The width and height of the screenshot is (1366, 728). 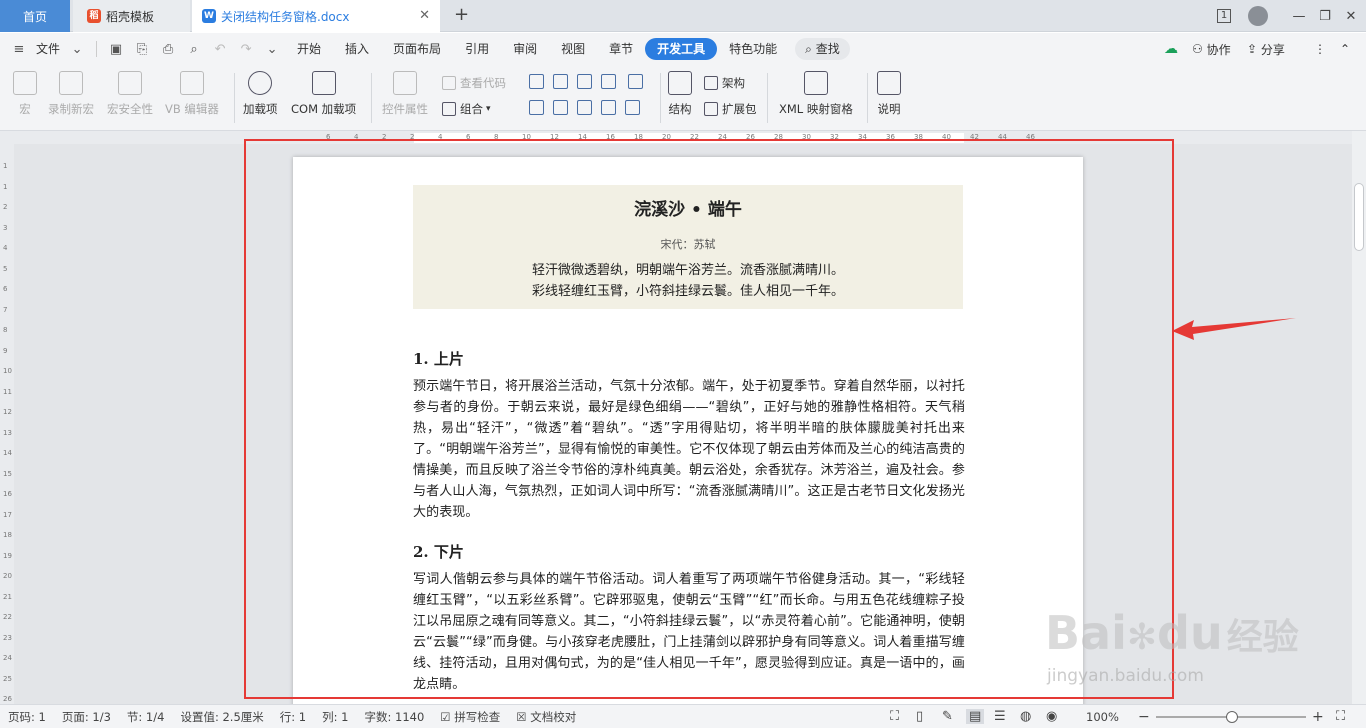 What do you see at coordinates (632, 107) in the screenshot?
I see `repeating-control-icon` at bounding box center [632, 107].